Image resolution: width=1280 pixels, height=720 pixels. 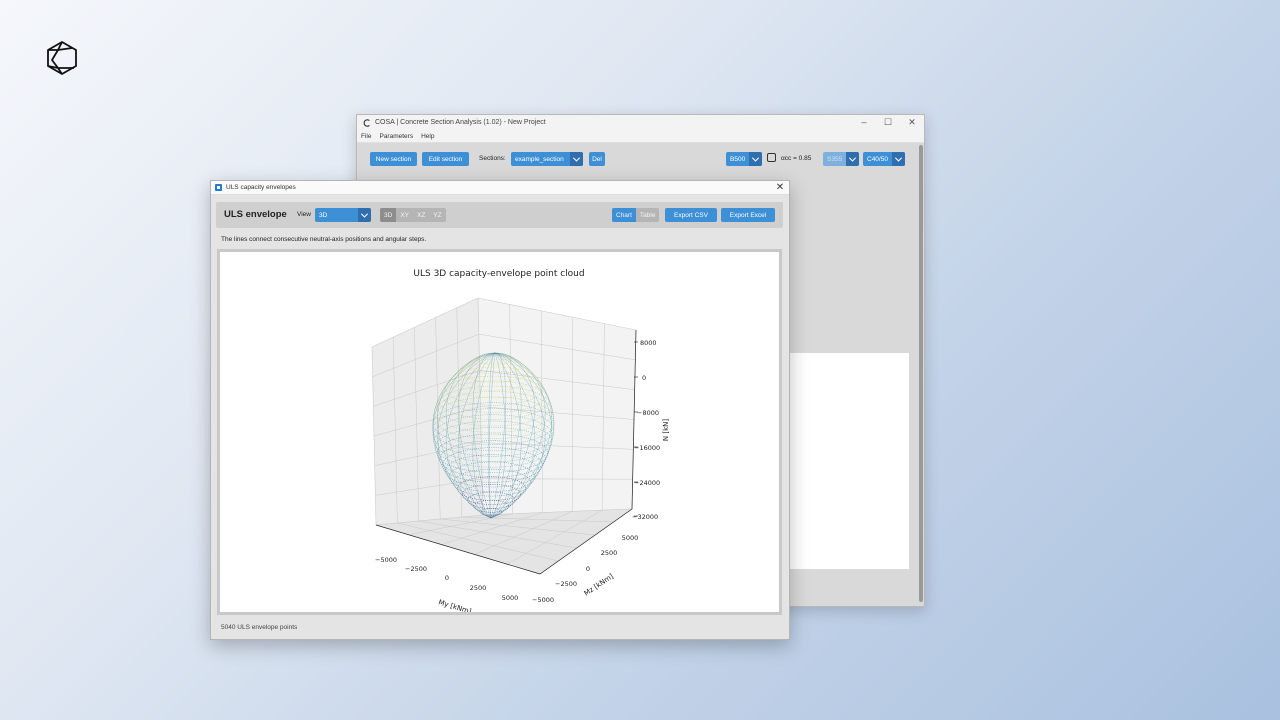 I want to click on delete-section-button: Del, so click(x=597, y=159).